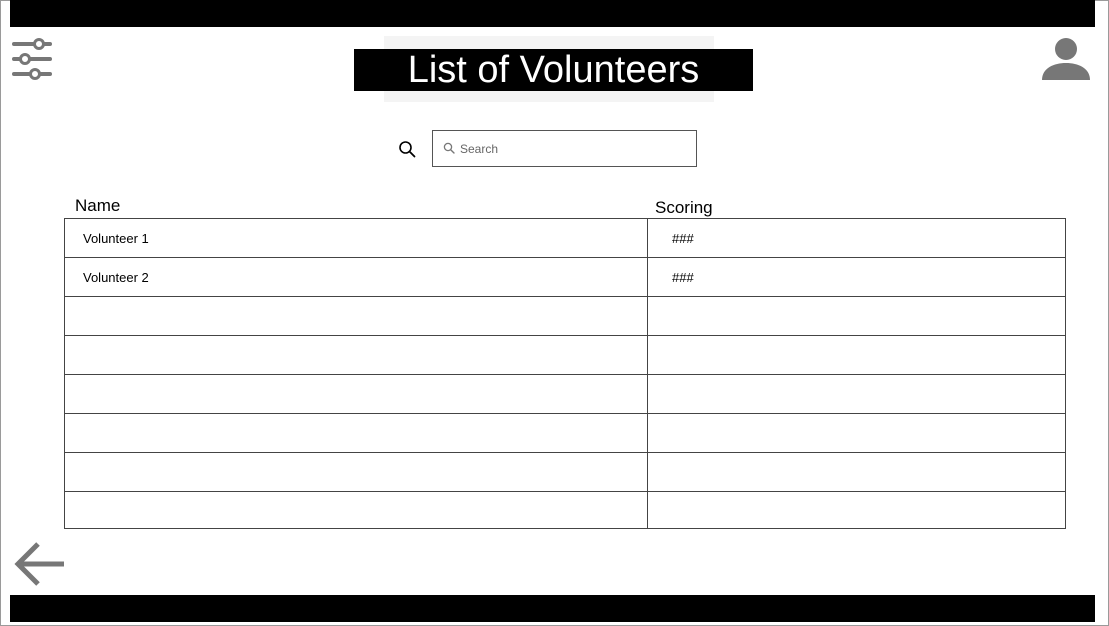  Describe the element at coordinates (40, 564) in the screenshot. I see `arrow-left-icon` at that location.